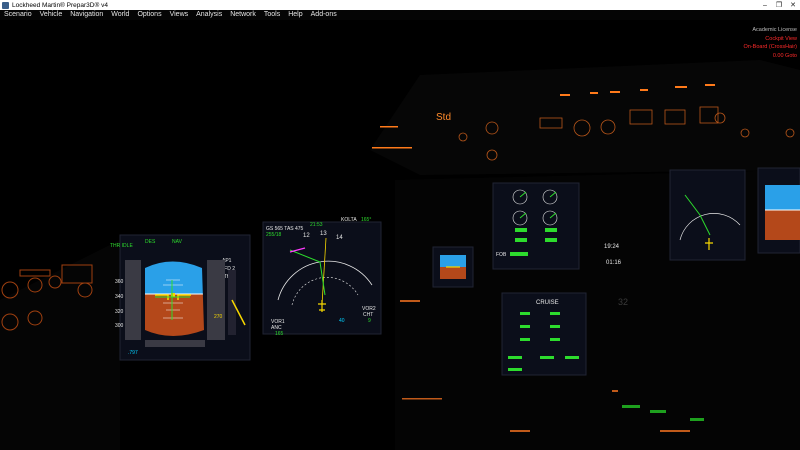  I want to click on nd-vor1-dist: 165, so click(279, 334).